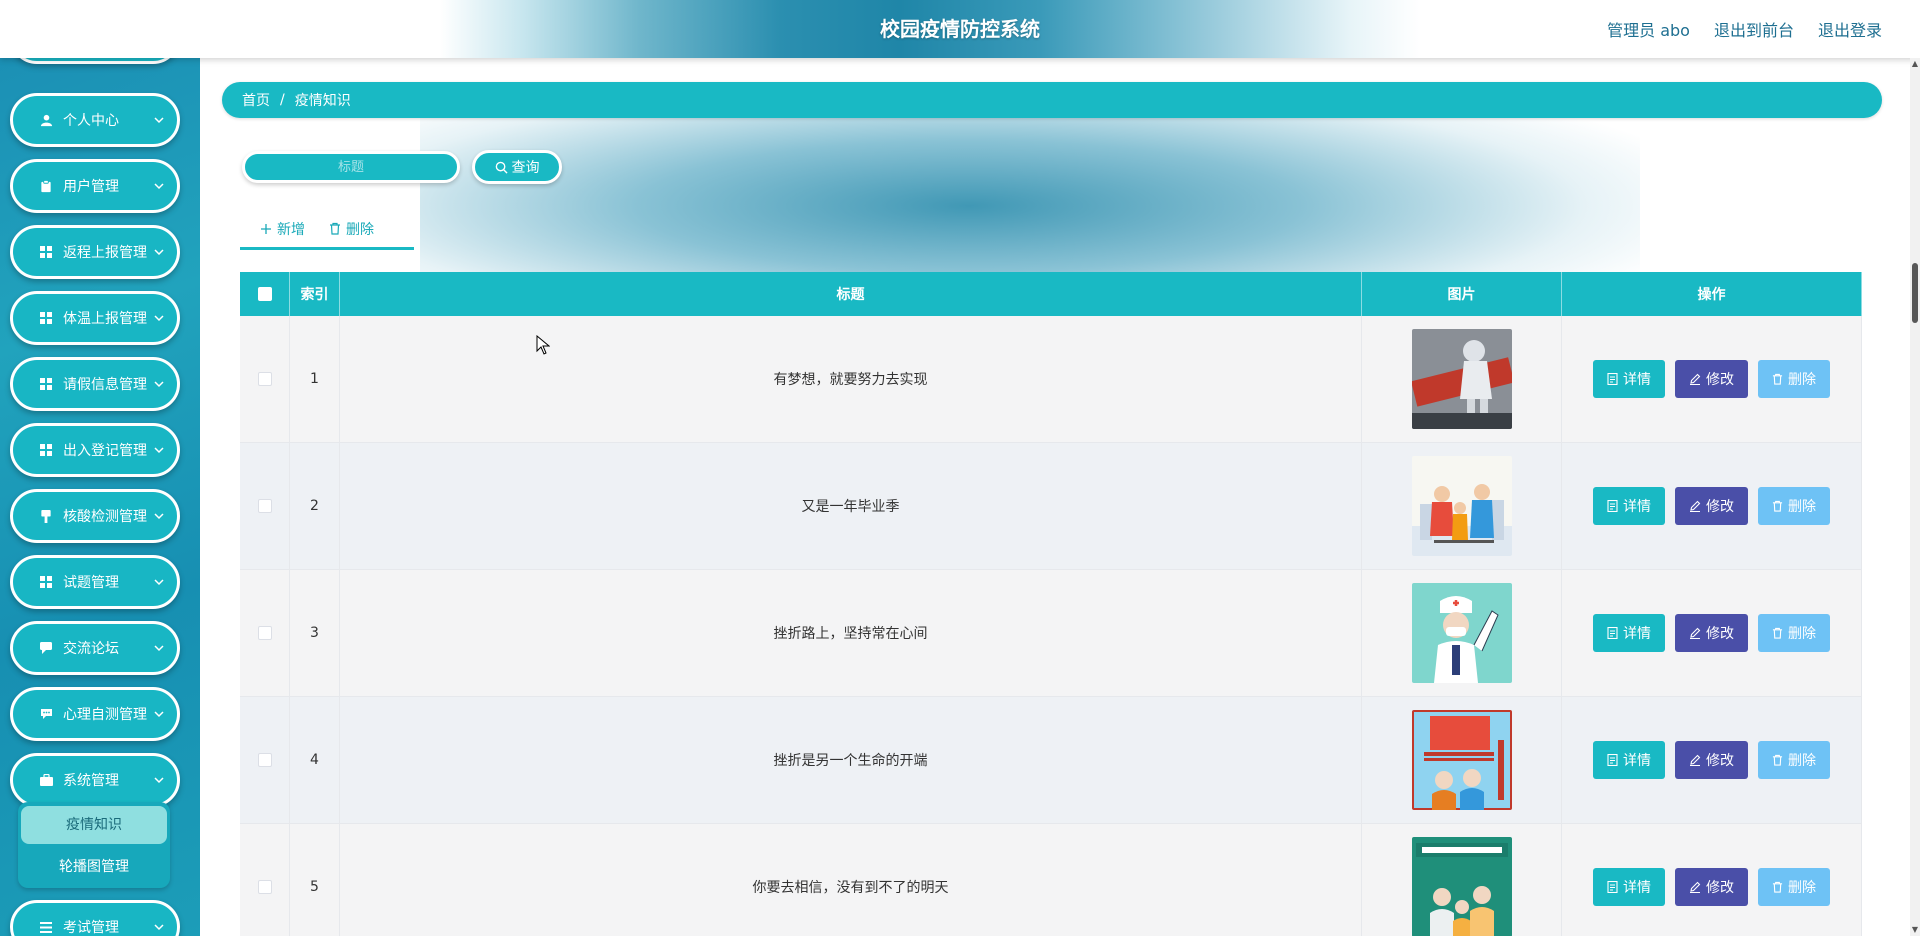 The width and height of the screenshot is (1920, 936). What do you see at coordinates (1462, 294) in the screenshot?
I see `column-header-image: 图片` at bounding box center [1462, 294].